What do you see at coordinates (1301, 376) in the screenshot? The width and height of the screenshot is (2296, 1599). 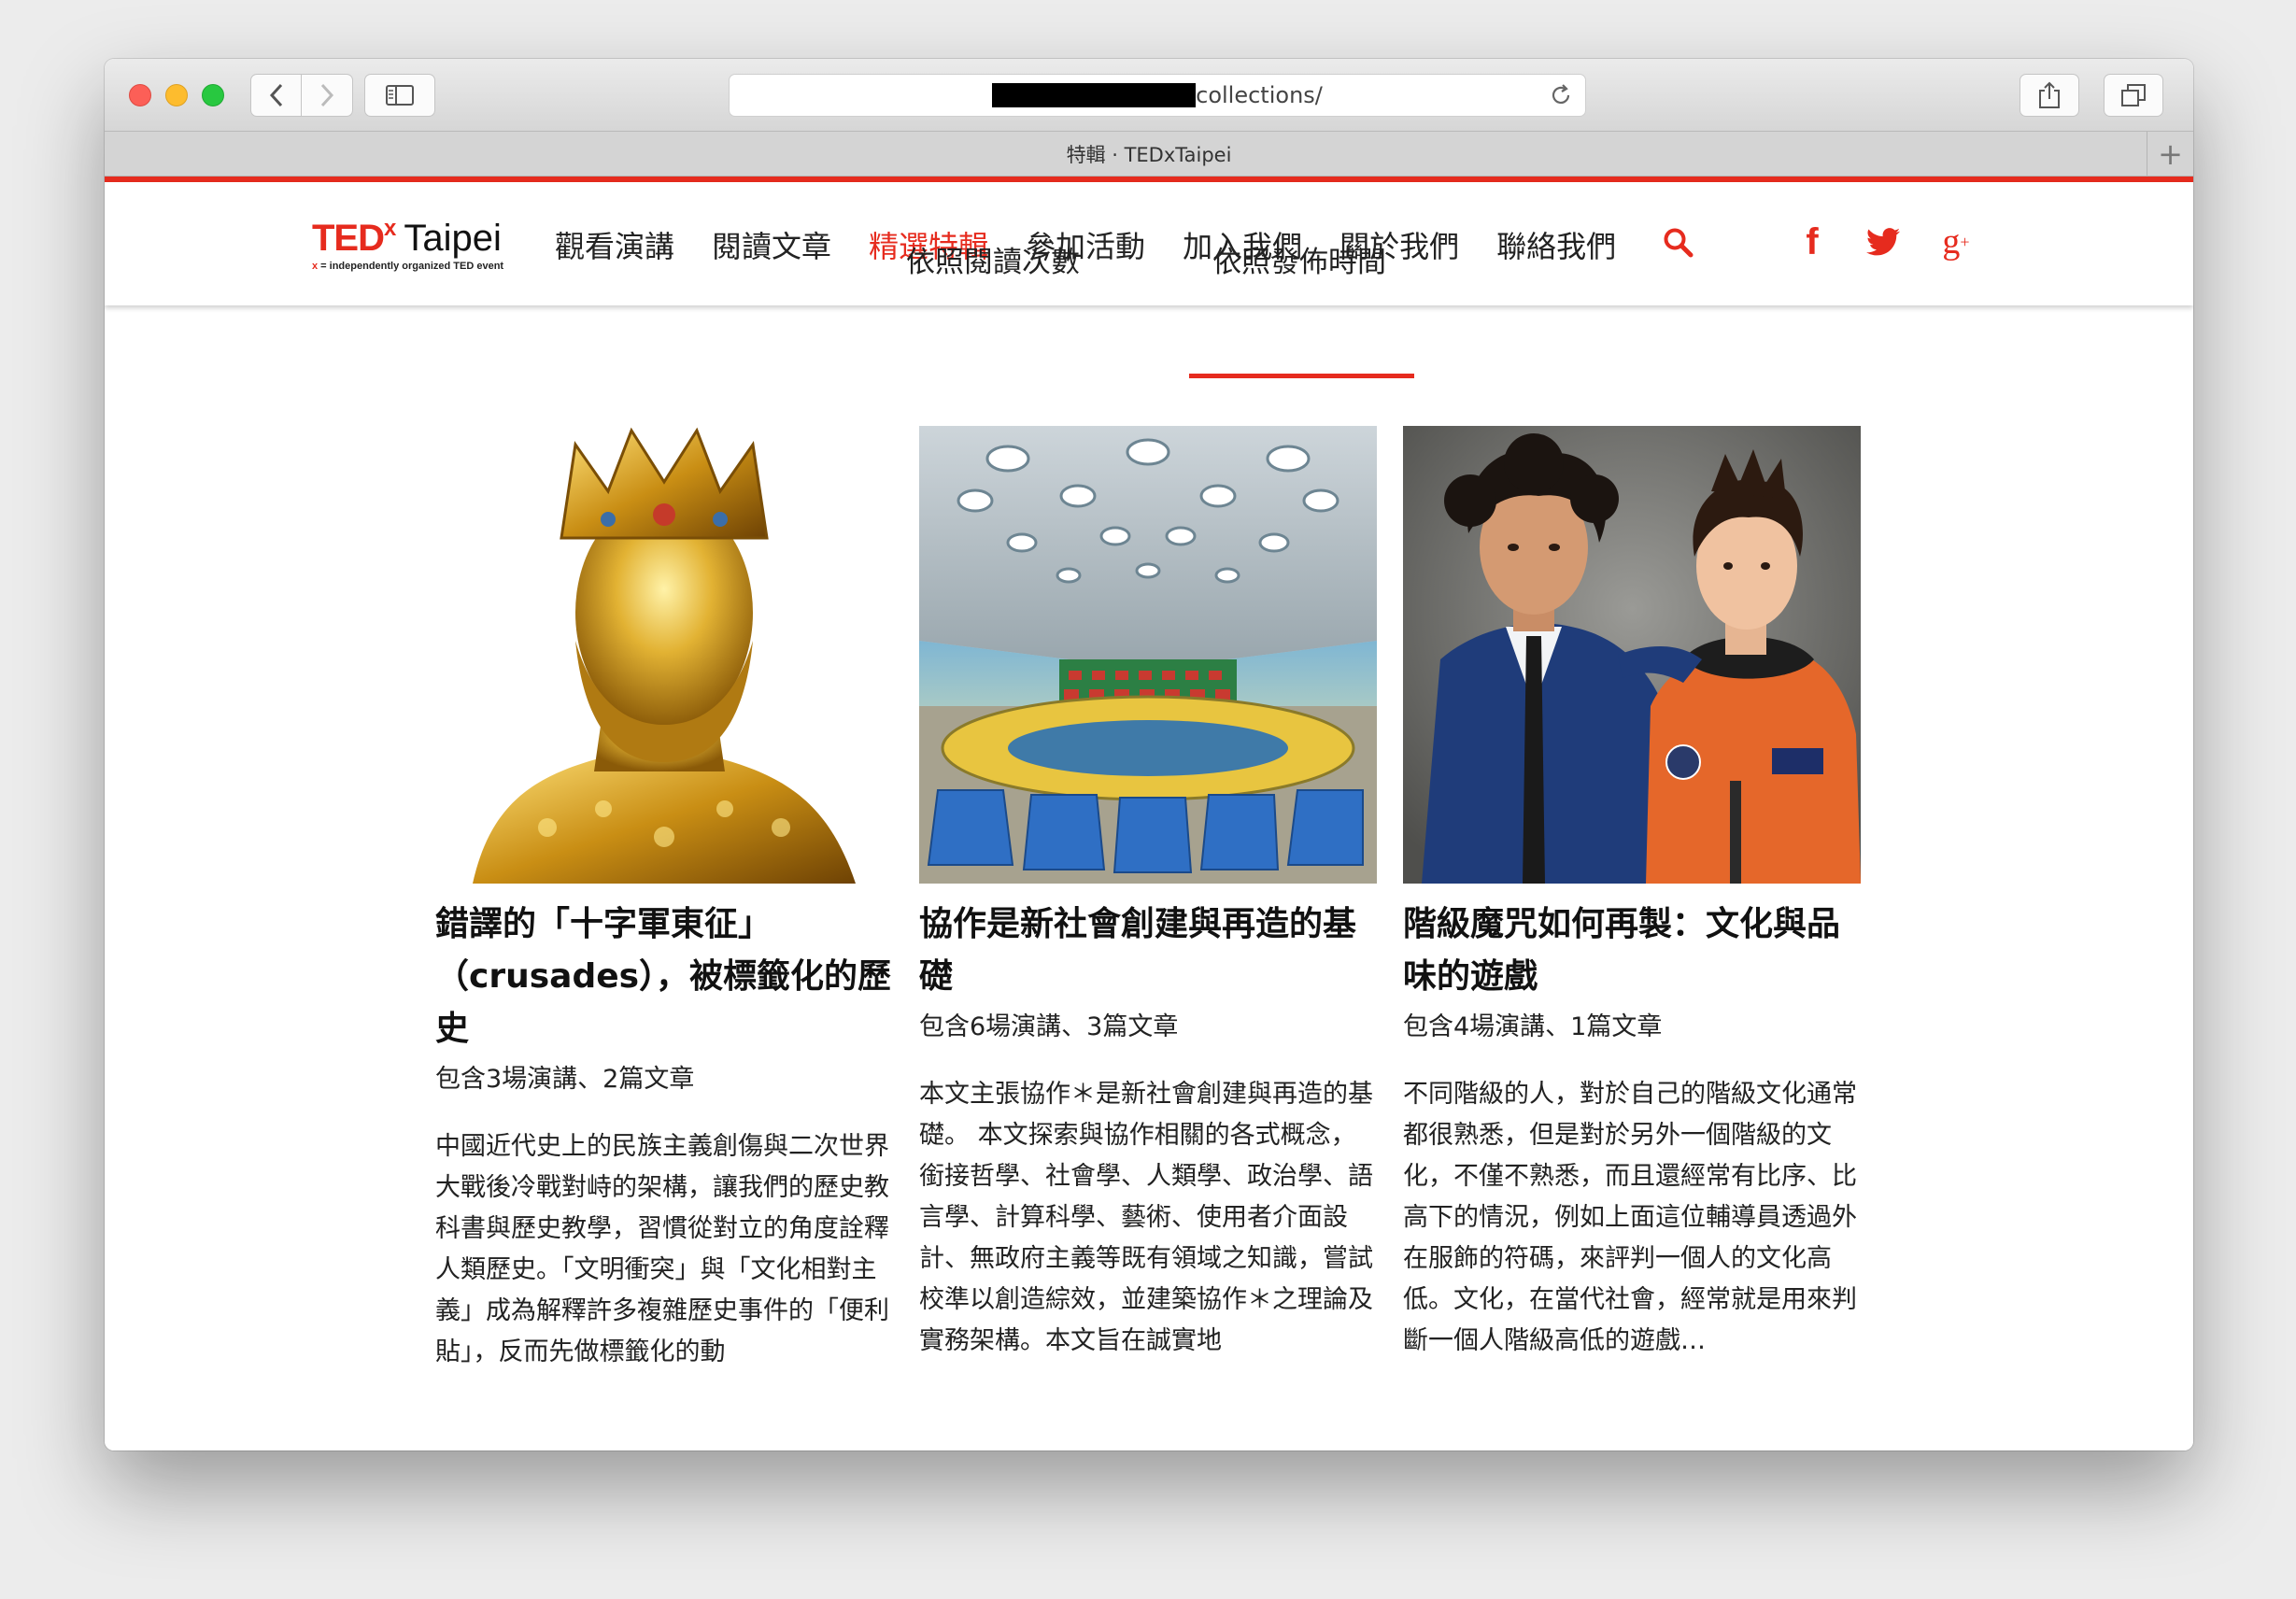 I see `active-tab-indicator` at bounding box center [1301, 376].